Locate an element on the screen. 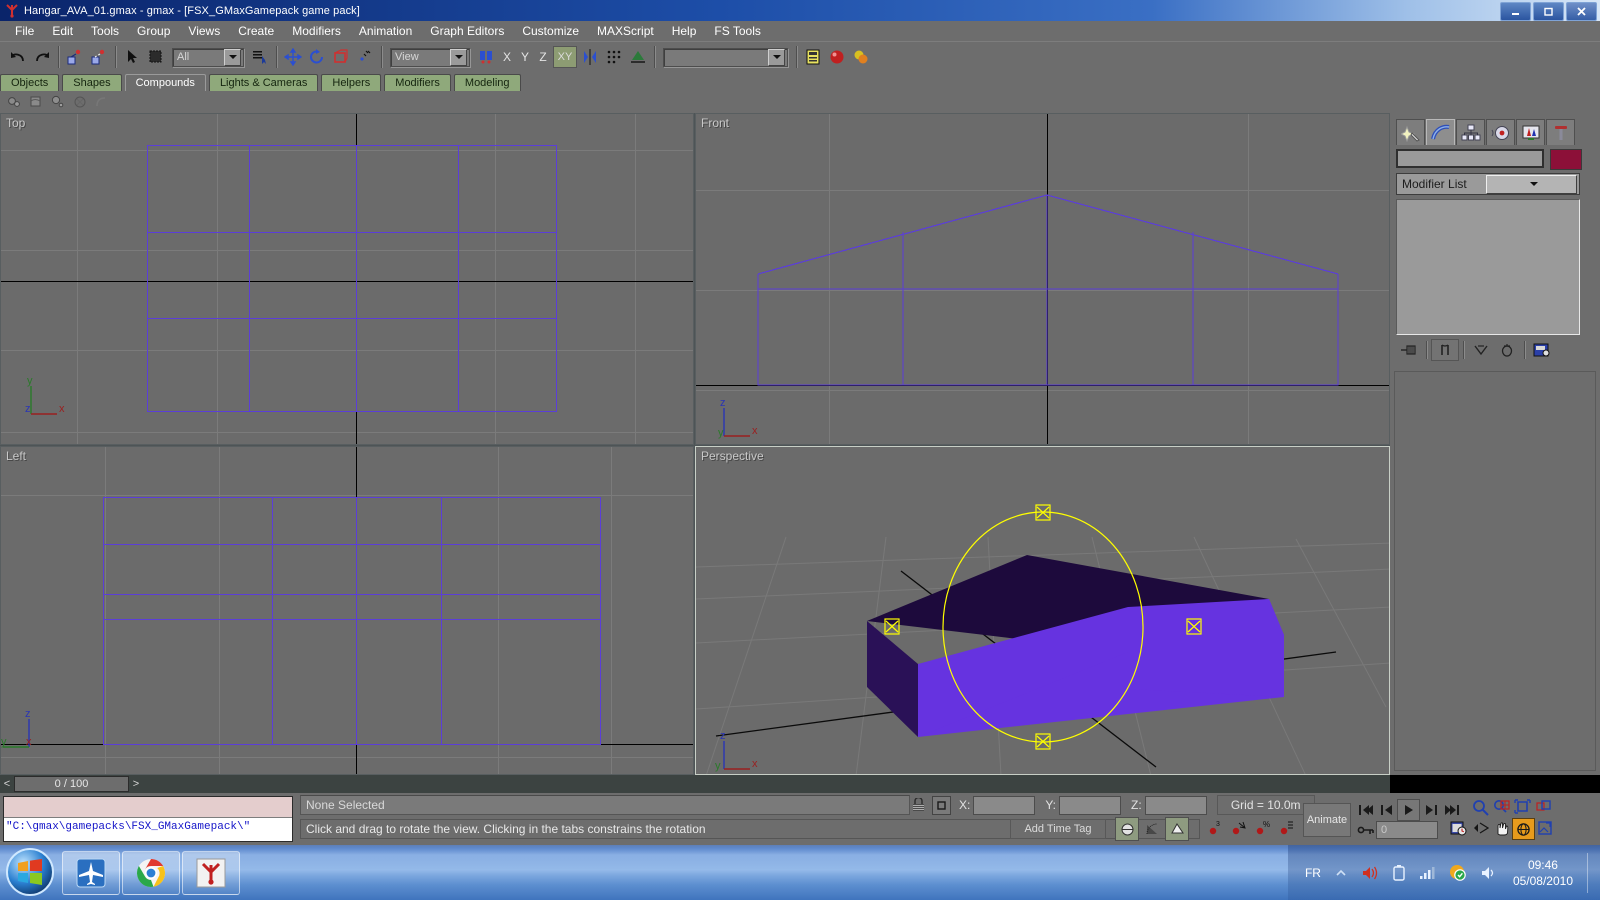 The width and height of the screenshot is (1600, 900). modifier-list-dropdown: Modifier List is located at coordinates (1488, 184).